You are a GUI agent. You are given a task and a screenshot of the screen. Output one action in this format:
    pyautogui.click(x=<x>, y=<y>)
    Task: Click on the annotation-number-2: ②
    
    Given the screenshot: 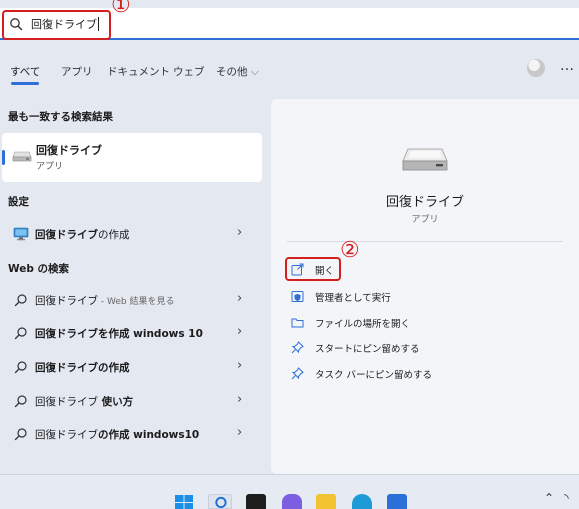 What is the action you would take?
    pyautogui.click(x=350, y=250)
    